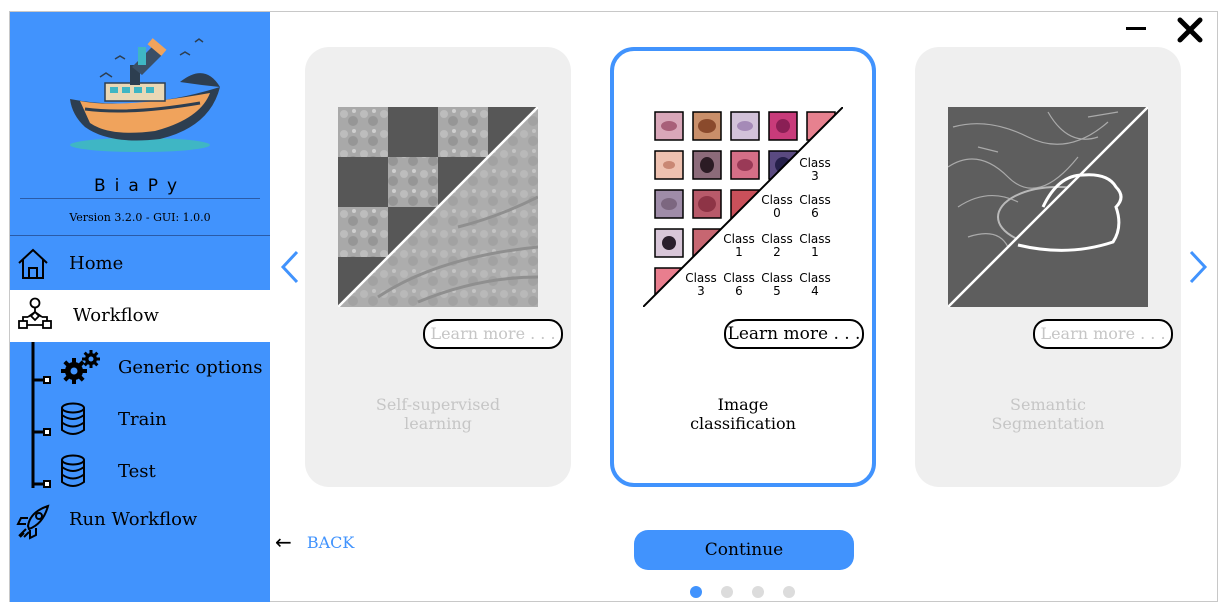 This screenshot has width=1231, height=615. I want to click on card-title-line: Self-supervised, so click(438, 404).